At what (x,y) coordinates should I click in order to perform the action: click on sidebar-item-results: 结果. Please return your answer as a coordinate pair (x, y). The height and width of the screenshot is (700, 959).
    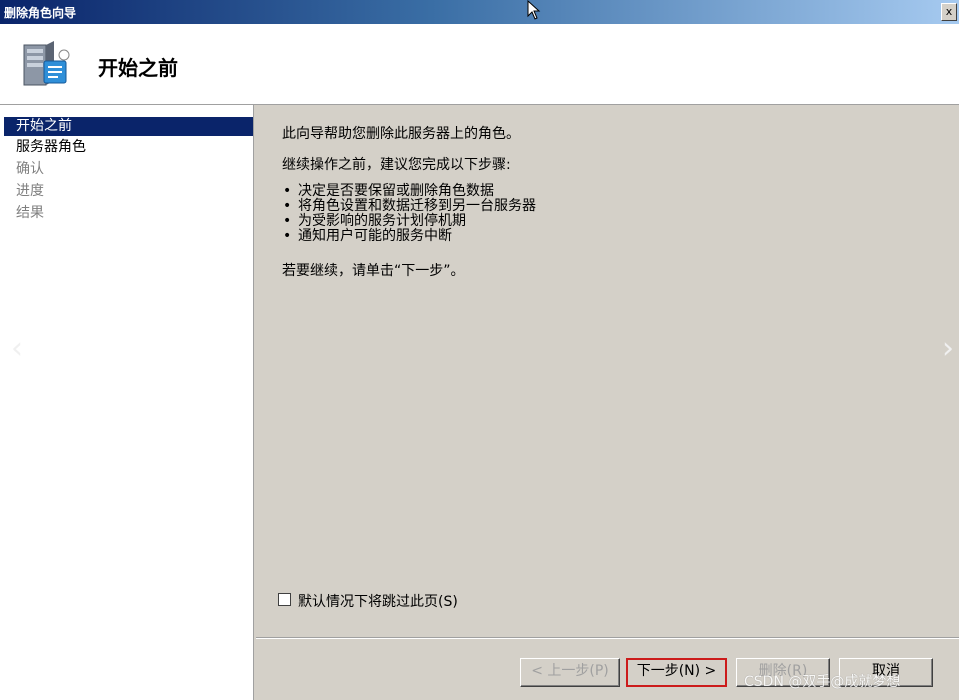
    Looking at the image, I should click on (30, 213).